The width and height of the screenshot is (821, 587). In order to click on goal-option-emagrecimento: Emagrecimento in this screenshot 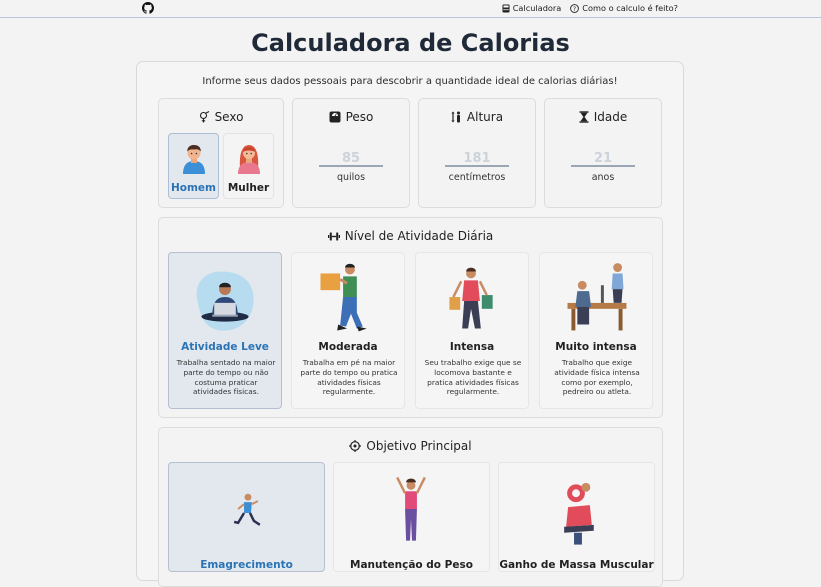, I will do `click(246, 517)`.